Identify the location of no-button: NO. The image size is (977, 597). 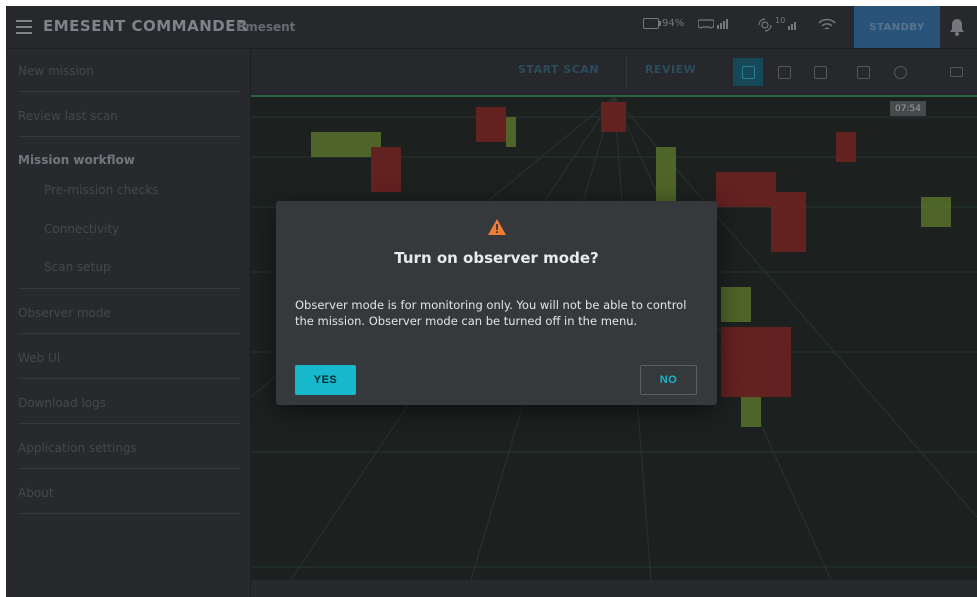
(668, 380).